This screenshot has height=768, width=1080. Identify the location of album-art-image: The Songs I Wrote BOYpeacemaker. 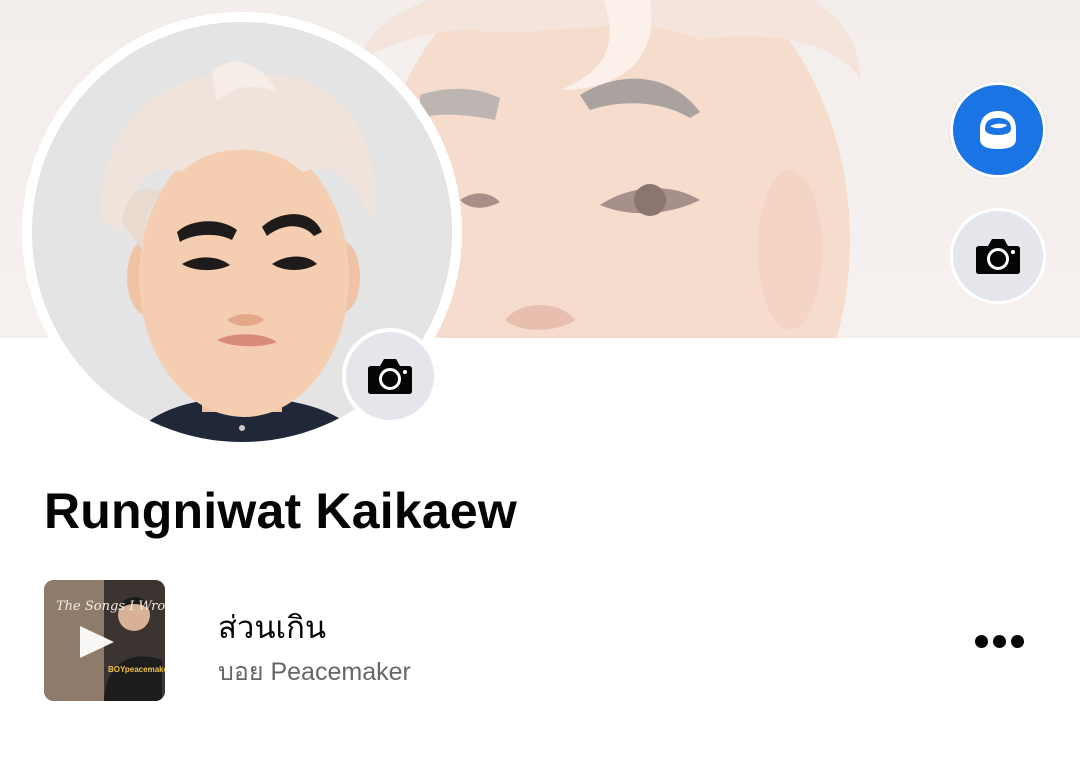
(104, 640).